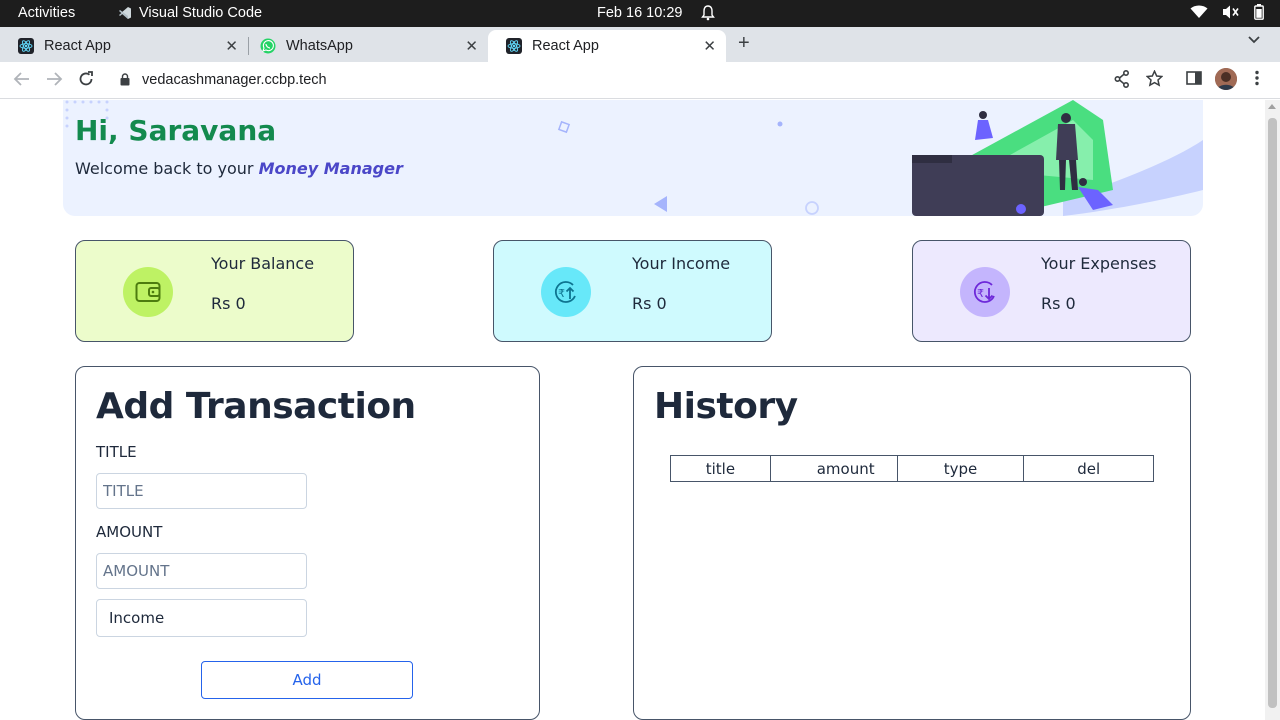  What do you see at coordinates (214, 291) in the screenshot?
I see `balance-card: Your Balance Rs 0` at bounding box center [214, 291].